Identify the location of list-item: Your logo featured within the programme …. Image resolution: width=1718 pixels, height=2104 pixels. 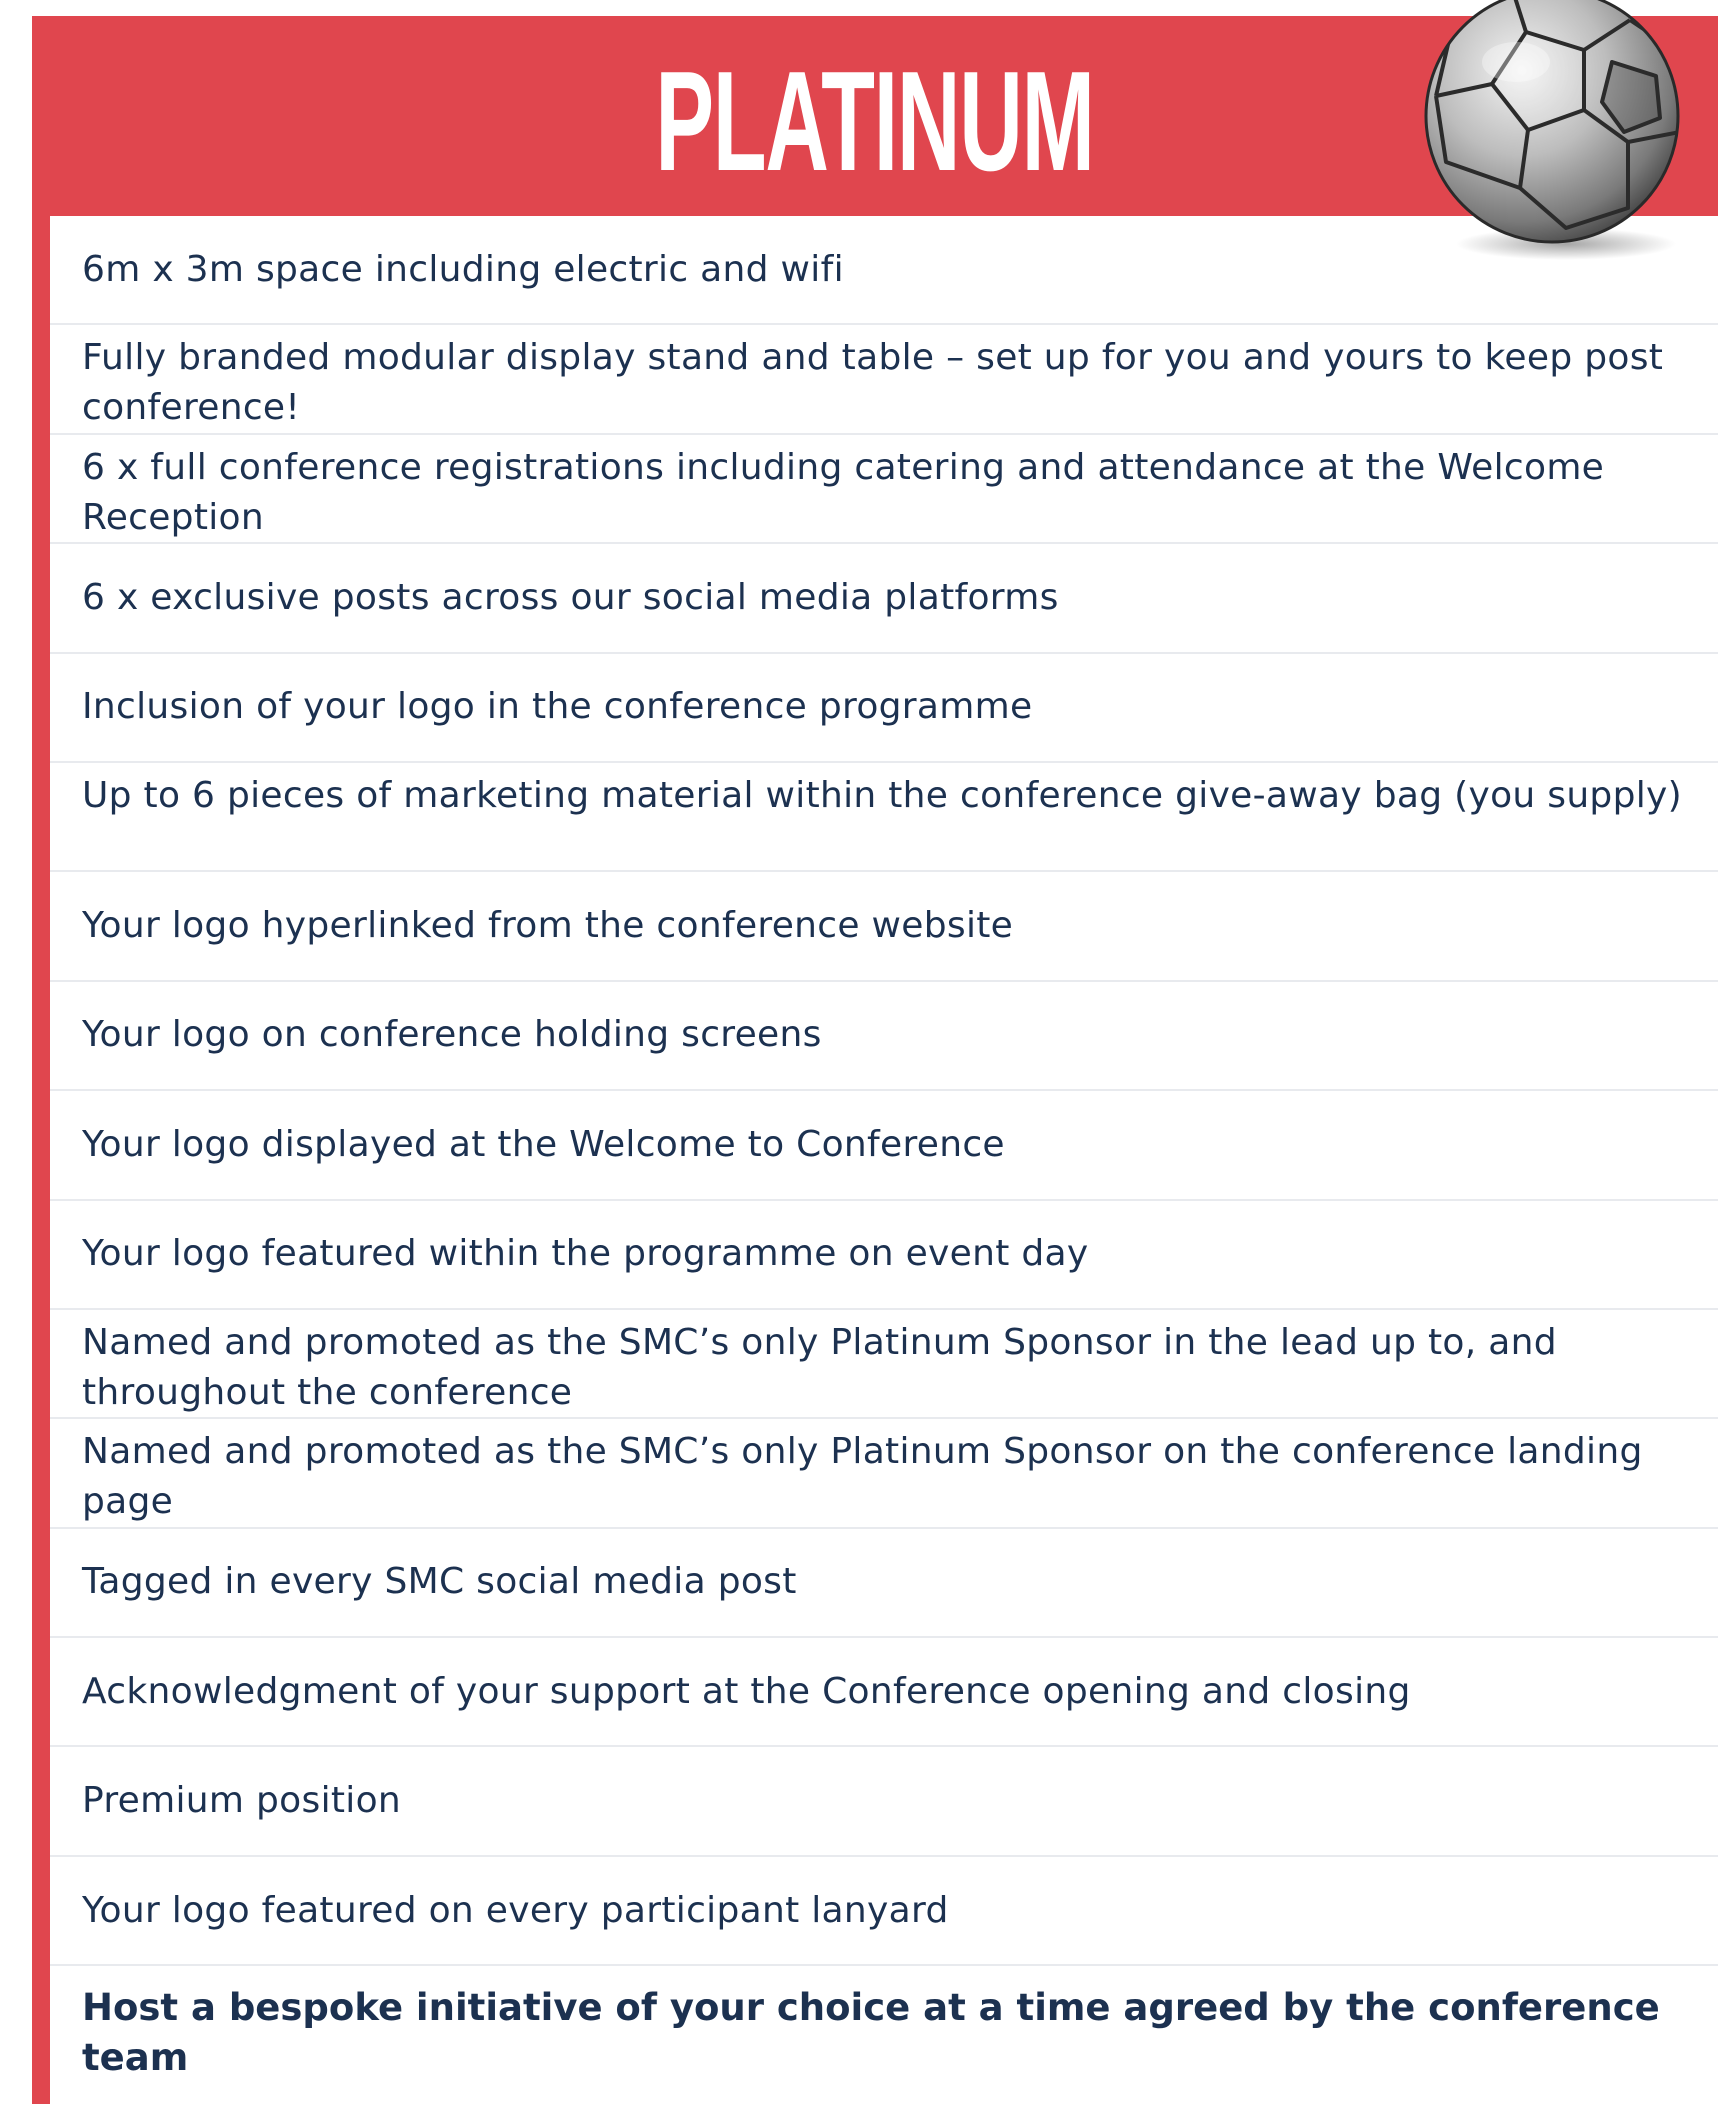
(884, 1255).